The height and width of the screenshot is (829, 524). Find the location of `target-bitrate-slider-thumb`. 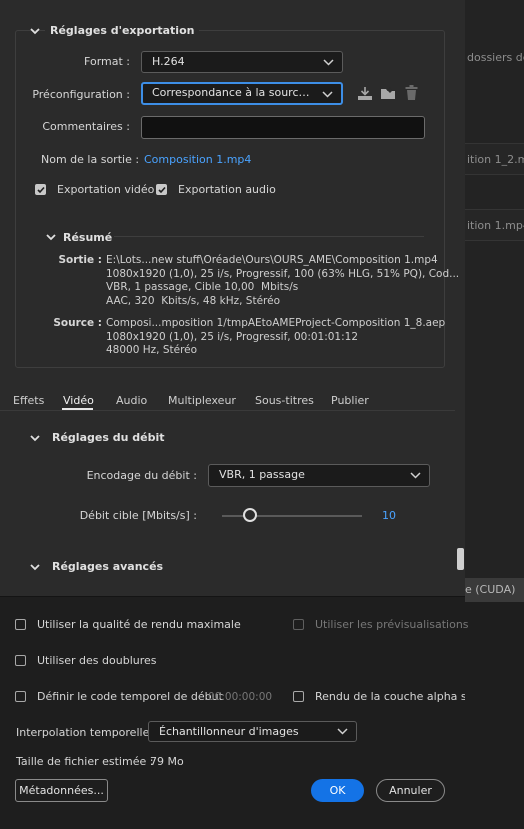

target-bitrate-slider-thumb is located at coordinates (250, 515).